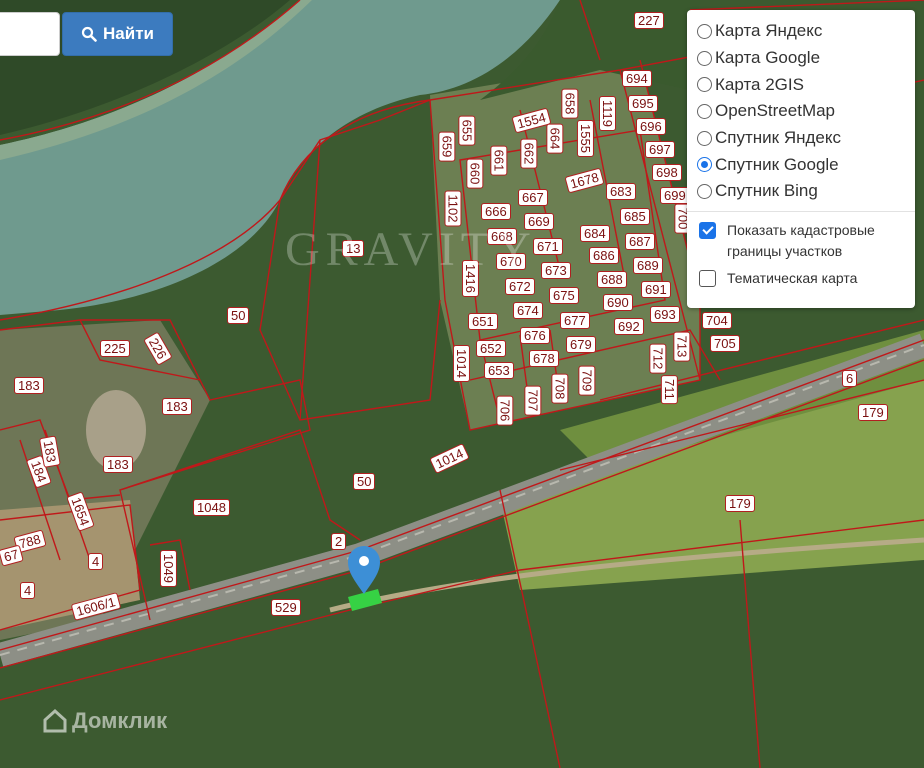 Image resolution: width=924 pixels, height=768 pixels. What do you see at coordinates (115, 348) in the screenshot?
I see `parcel-number-label: 225` at bounding box center [115, 348].